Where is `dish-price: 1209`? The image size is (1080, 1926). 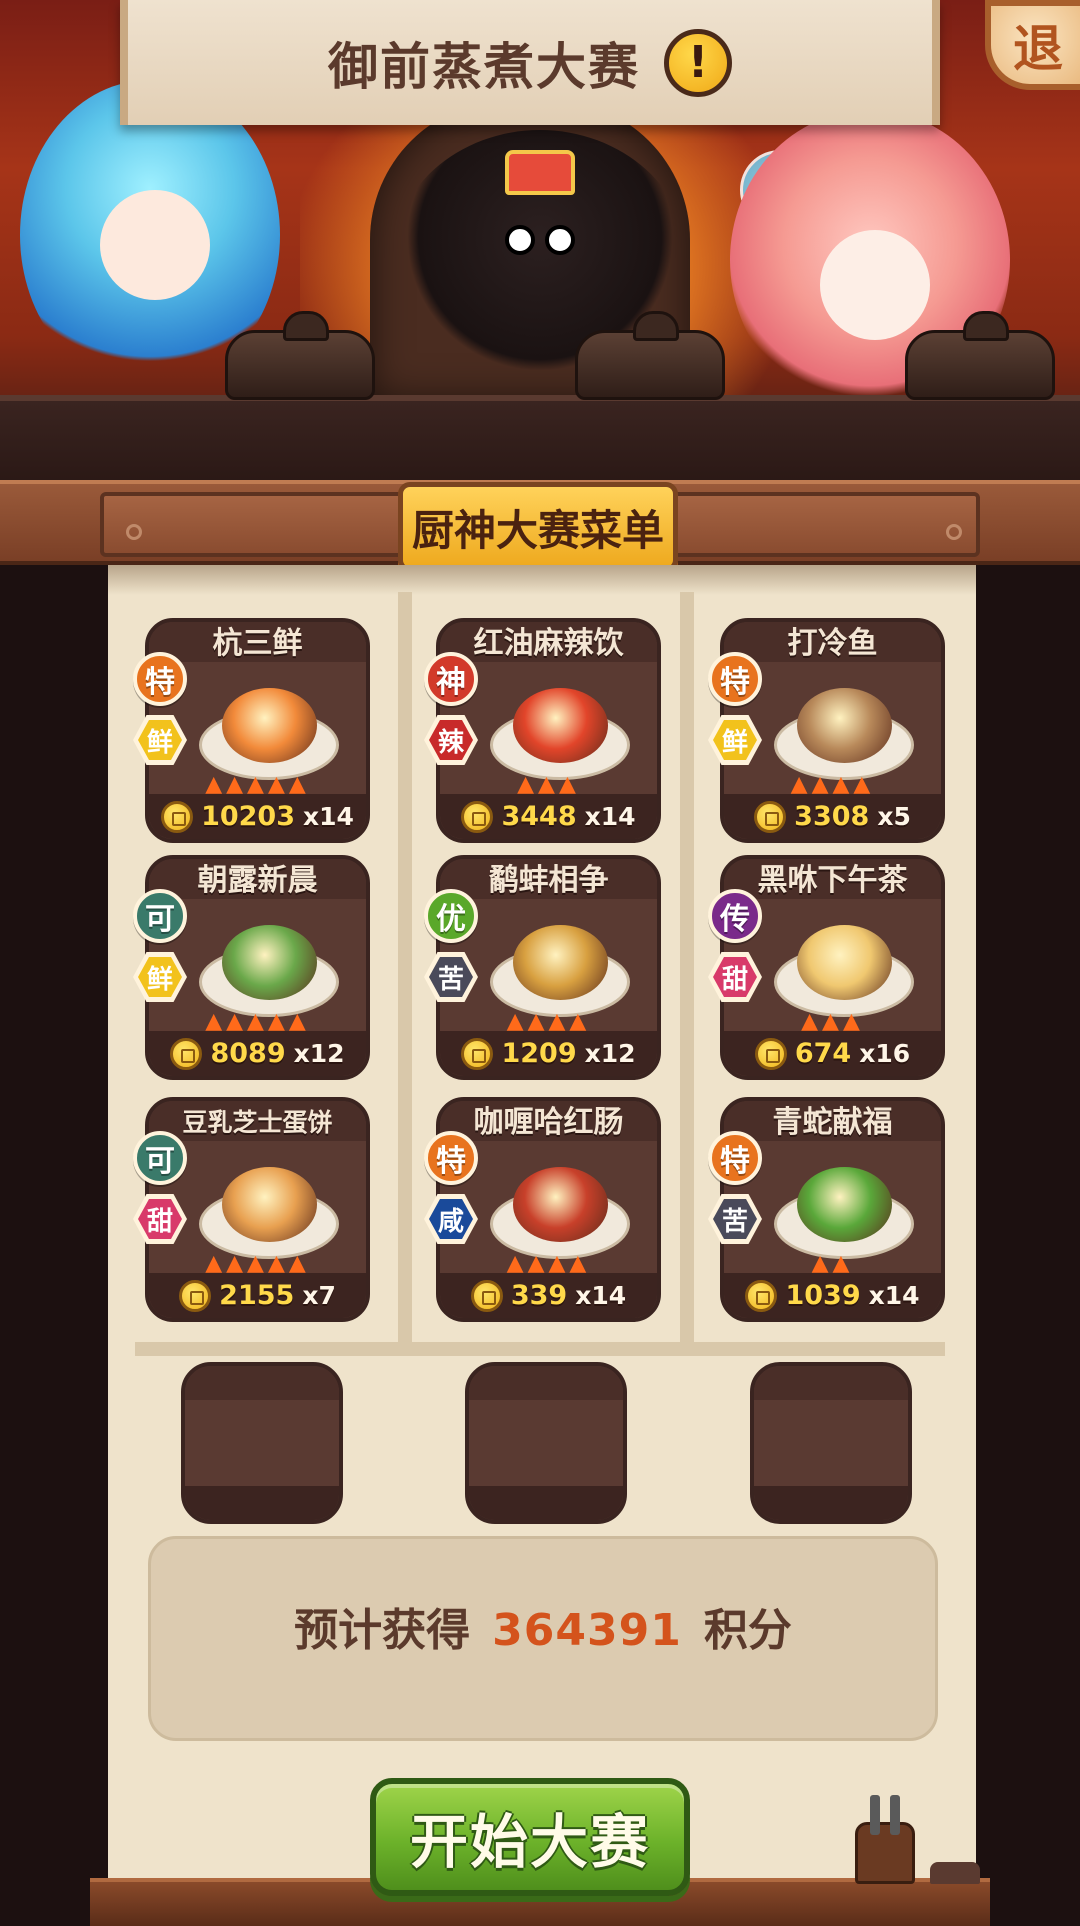 dish-price: 1209 is located at coordinates (539, 1053).